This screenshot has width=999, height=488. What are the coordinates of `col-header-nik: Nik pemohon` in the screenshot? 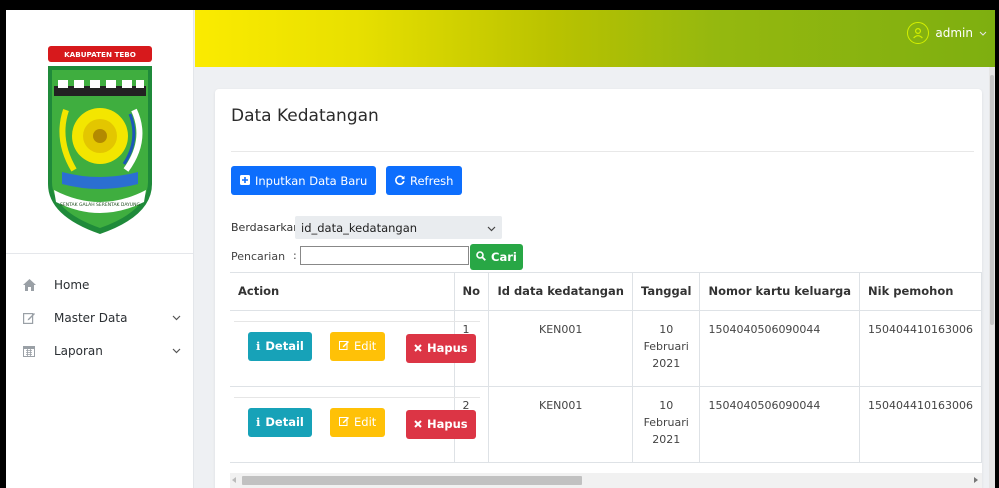 It's located at (920, 292).